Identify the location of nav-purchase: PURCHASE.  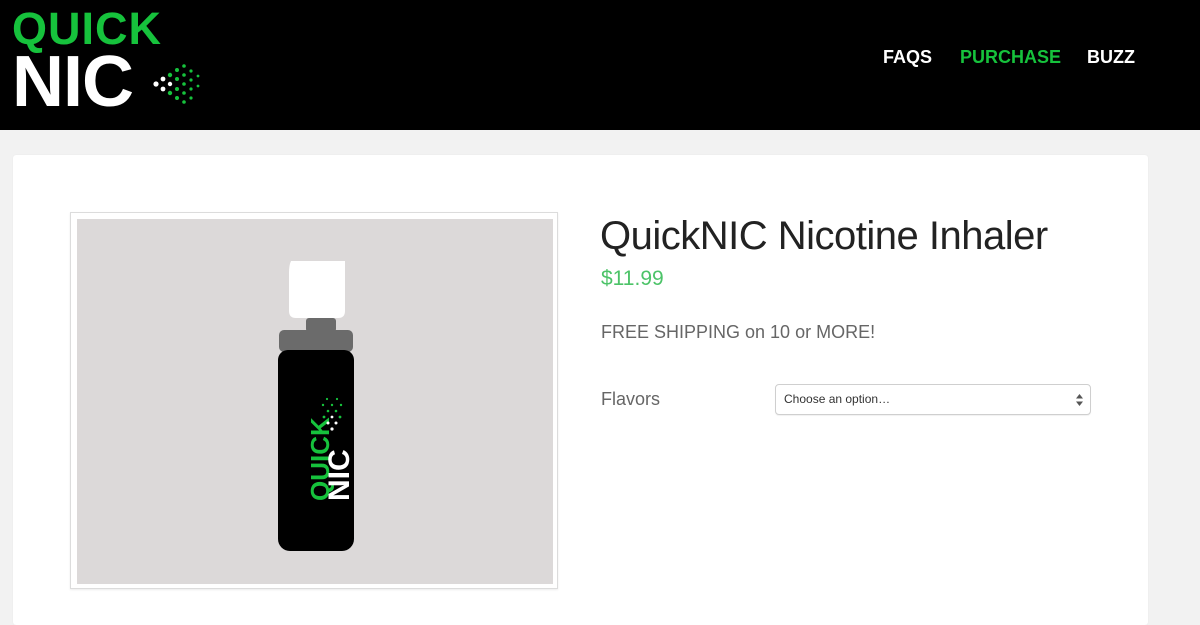
(1010, 57).